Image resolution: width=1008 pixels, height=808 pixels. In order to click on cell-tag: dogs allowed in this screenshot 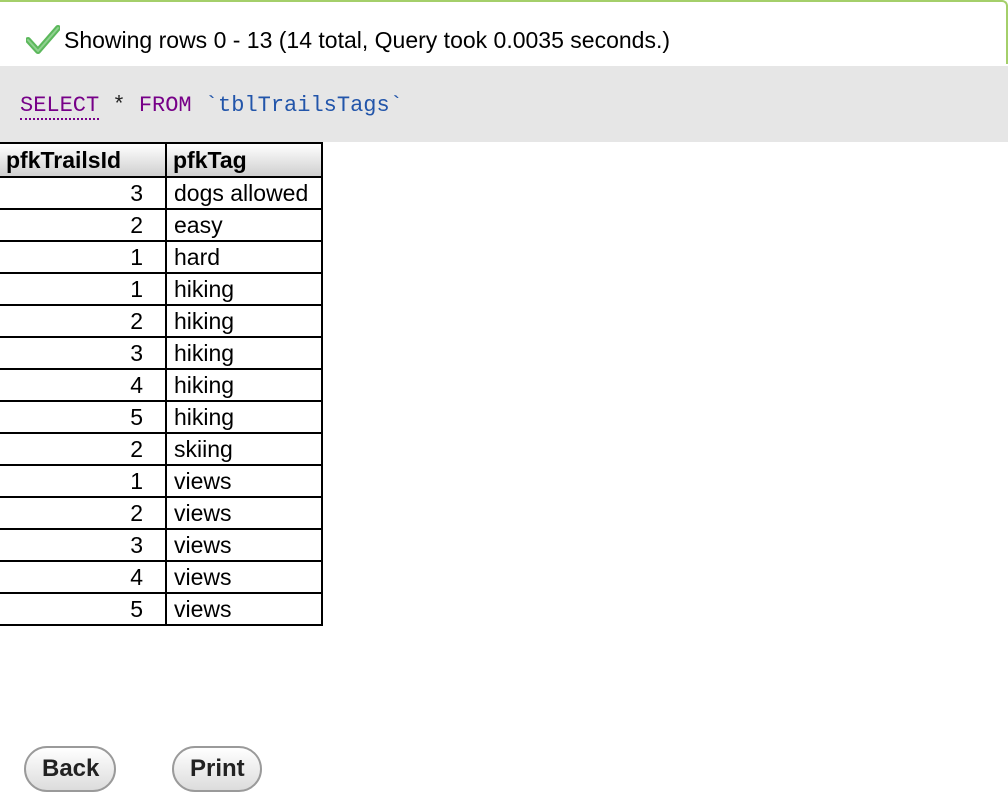, I will do `click(244, 193)`.